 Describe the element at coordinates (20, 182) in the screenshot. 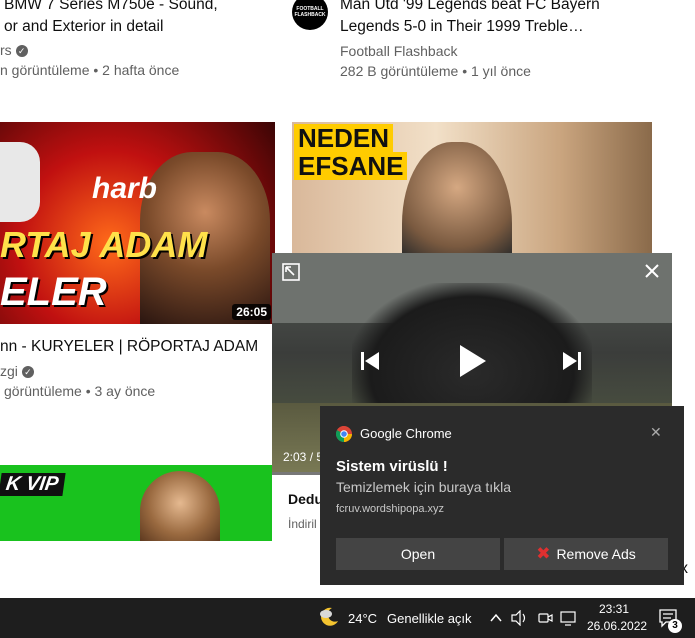

I see `thumbnail-helmet` at that location.